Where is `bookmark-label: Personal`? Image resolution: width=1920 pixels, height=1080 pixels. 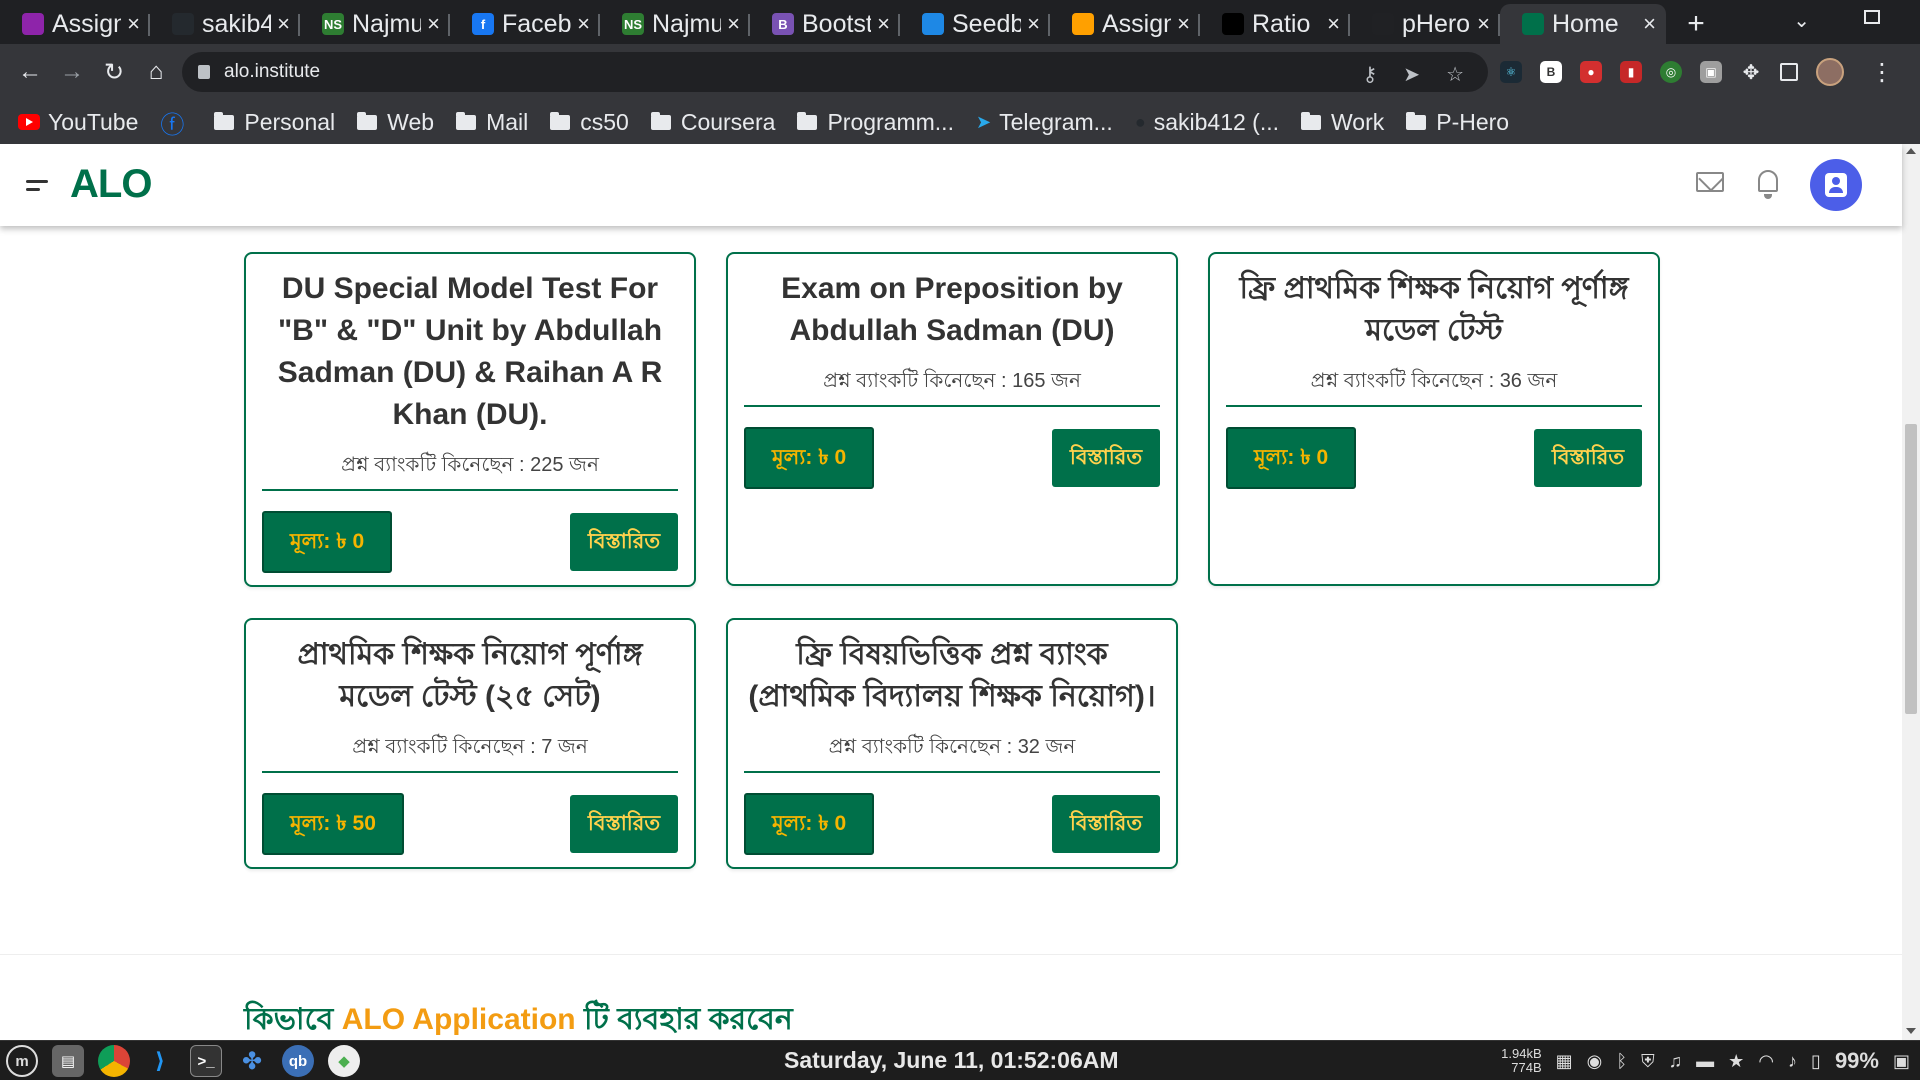 bookmark-label: Personal is located at coordinates (290, 121).